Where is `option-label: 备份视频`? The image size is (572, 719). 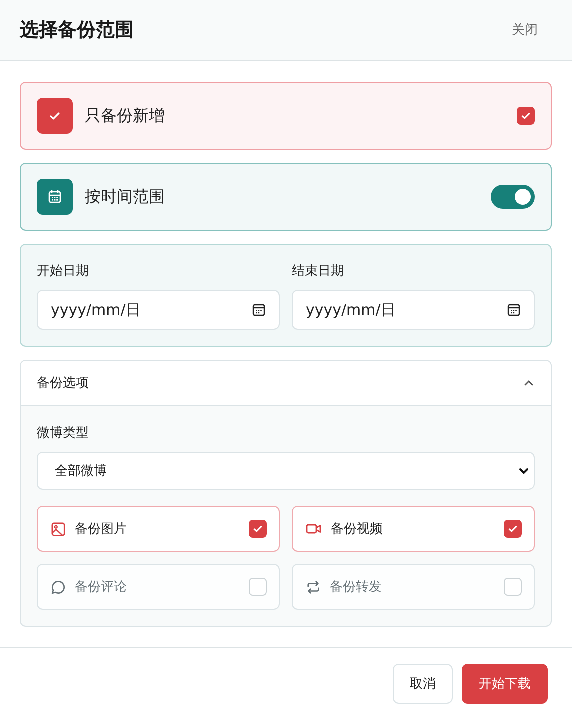
option-label: 备份视频 is located at coordinates (357, 529).